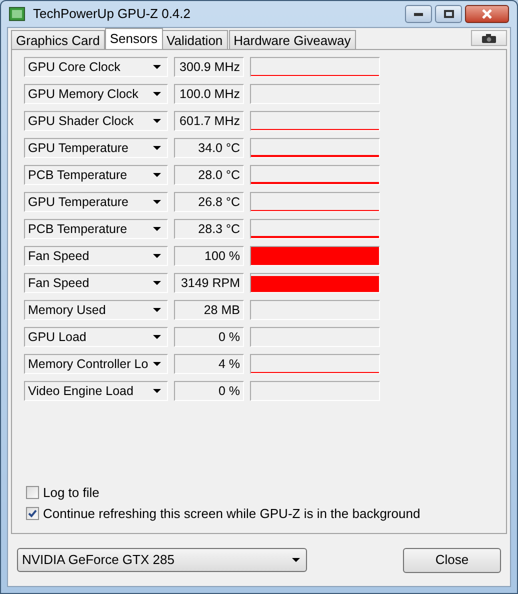  Describe the element at coordinates (209, 94) in the screenshot. I see `sensor-reading: 100.0 MHz` at that location.